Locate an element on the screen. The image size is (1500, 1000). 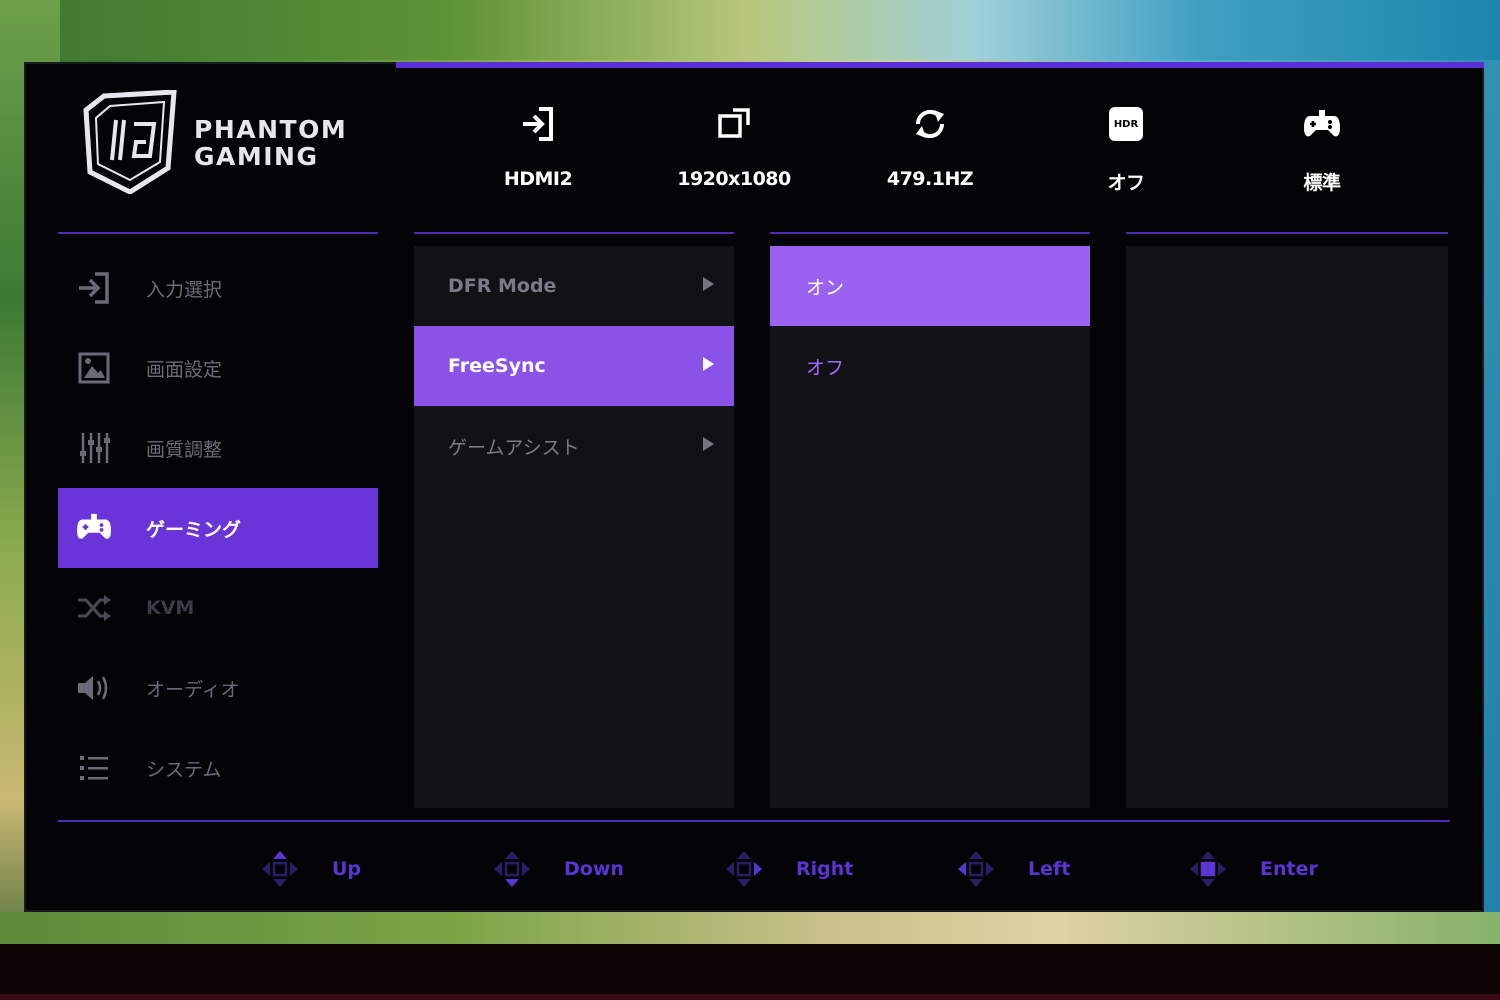
hint-up: Up is located at coordinates (310, 869).